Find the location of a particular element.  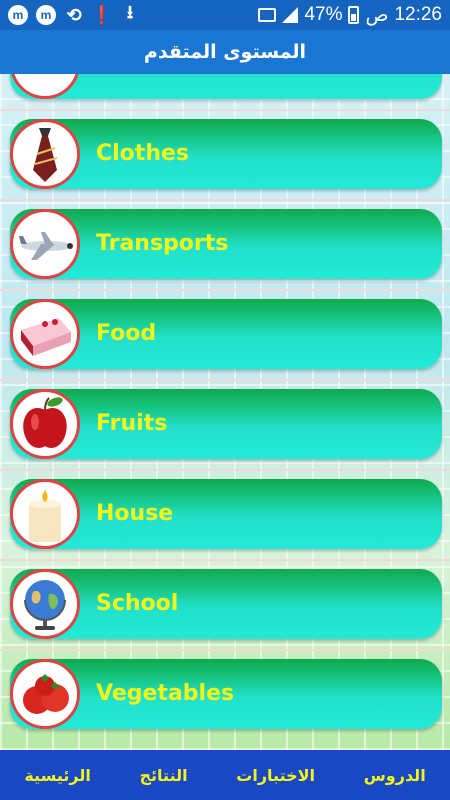

page-title: المستوى المتقدم is located at coordinates (225, 52).